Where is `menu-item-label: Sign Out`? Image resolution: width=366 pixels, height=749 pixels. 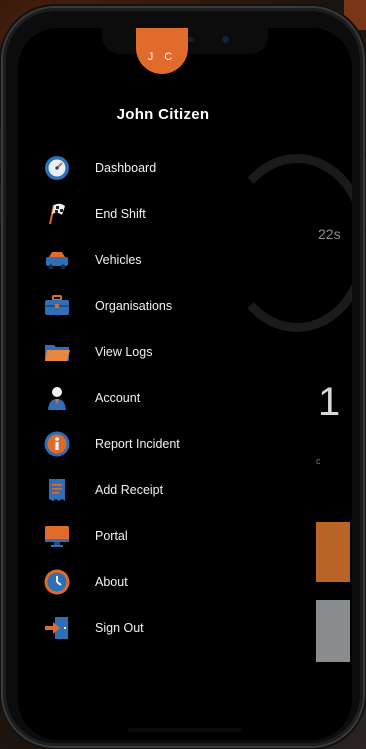 menu-item-label: Sign Out is located at coordinates (119, 628).